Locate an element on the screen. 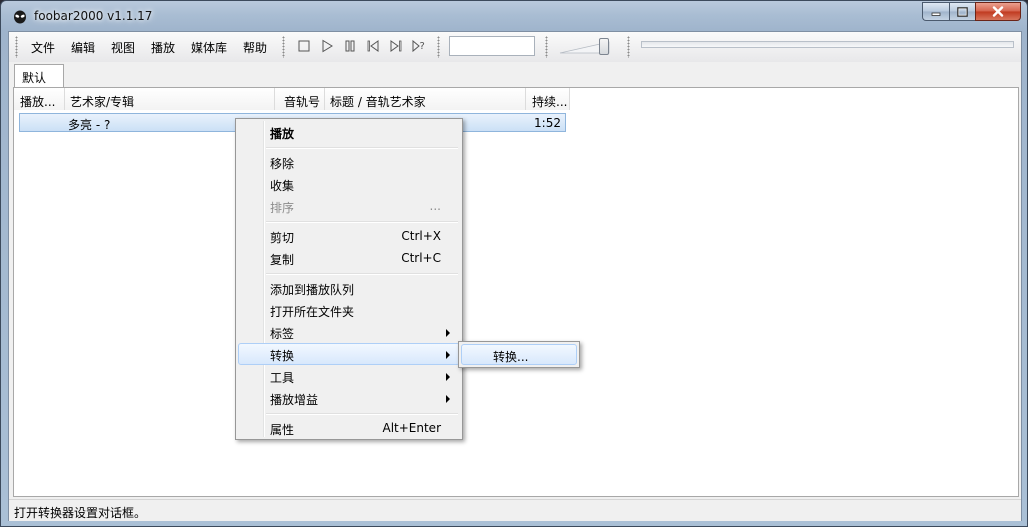 This screenshot has height=527, width=1028. menu-item-remove: 移除 is located at coordinates (349, 162).